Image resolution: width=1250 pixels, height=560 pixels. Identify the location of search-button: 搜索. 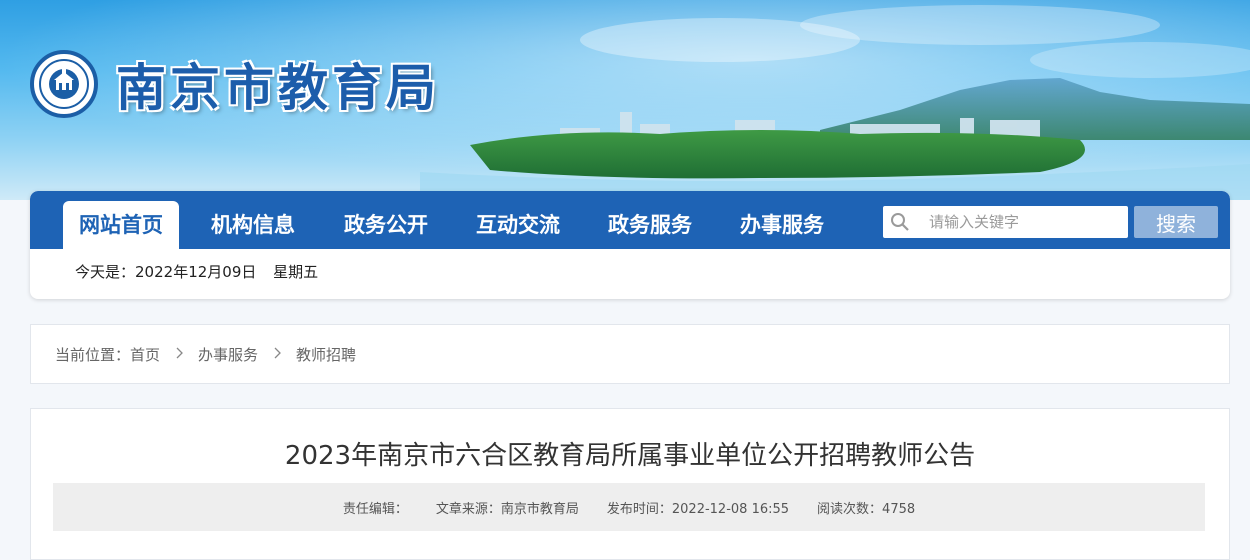
(1176, 222).